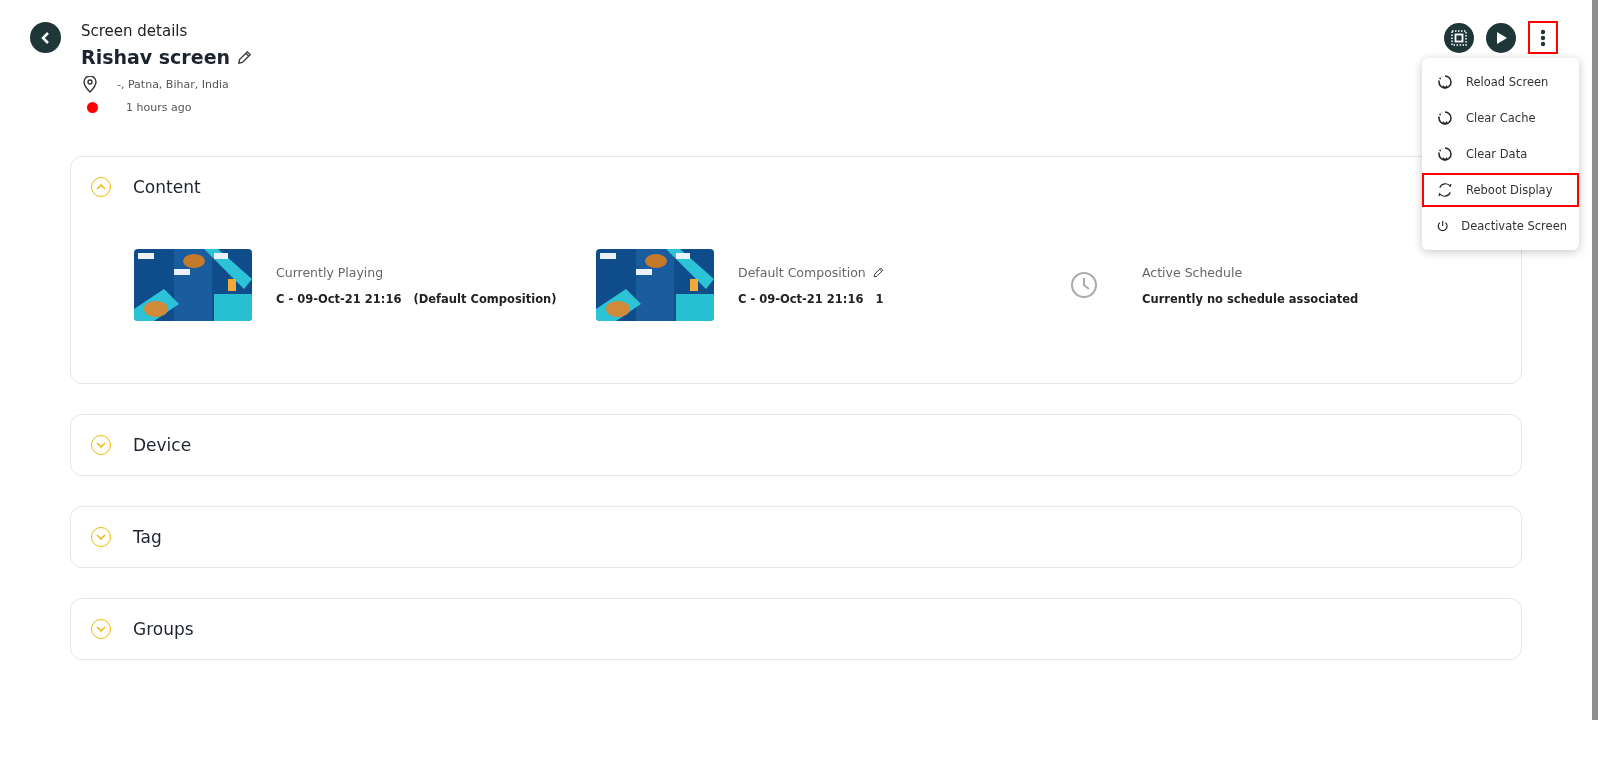 The width and height of the screenshot is (1599, 777). I want to click on fullscreen-button, so click(1459, 37).